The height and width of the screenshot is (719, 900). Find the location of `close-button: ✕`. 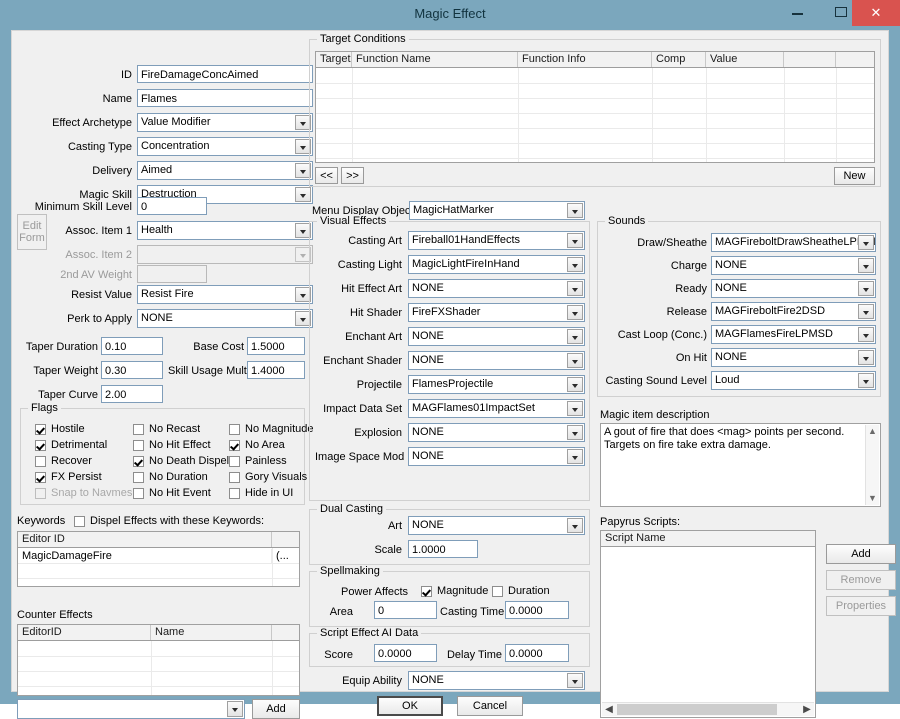

close-button: ✕ is located at coordinates (876, 13).